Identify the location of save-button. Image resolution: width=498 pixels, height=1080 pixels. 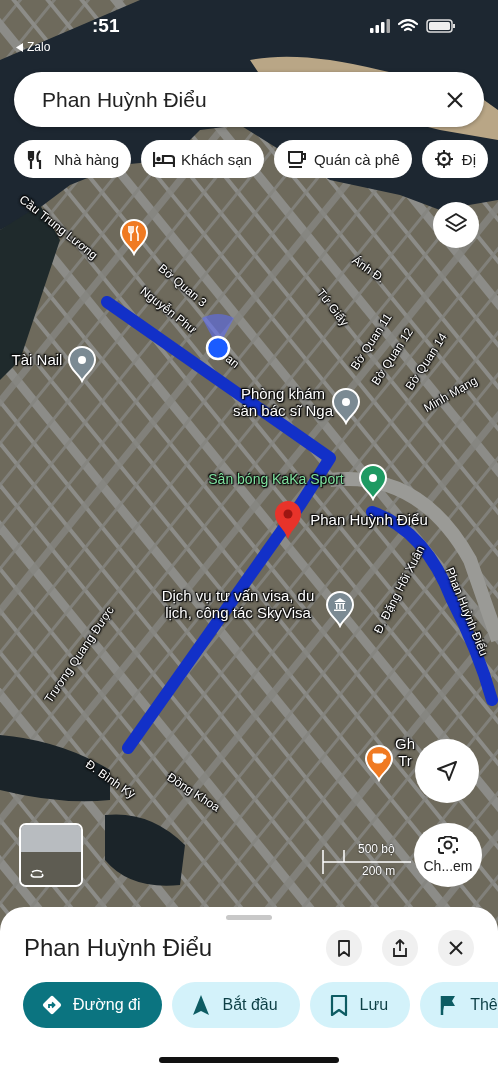
(344, 948).